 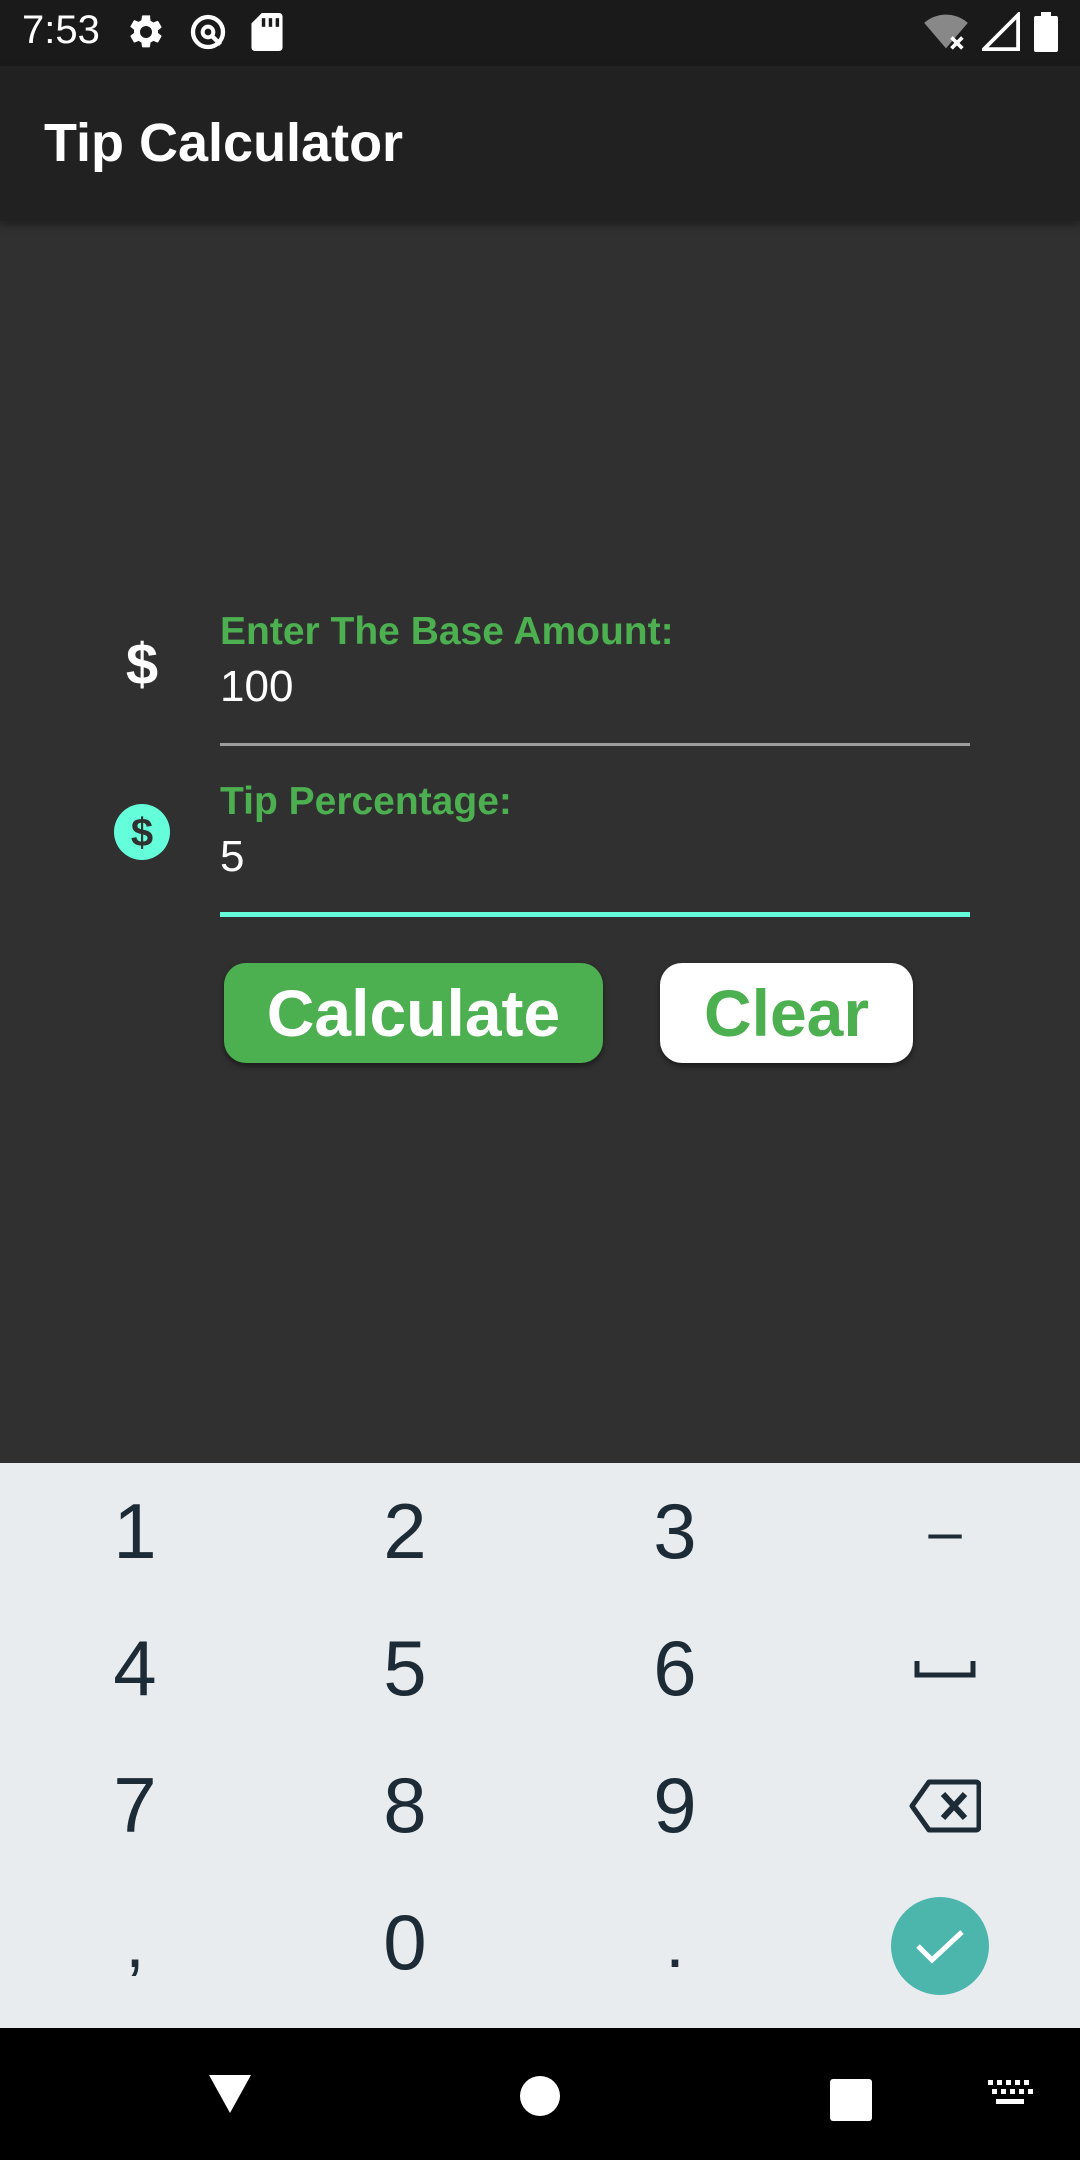 I want to click on tip-percentage-input: 5, so click(x=595, y=857).